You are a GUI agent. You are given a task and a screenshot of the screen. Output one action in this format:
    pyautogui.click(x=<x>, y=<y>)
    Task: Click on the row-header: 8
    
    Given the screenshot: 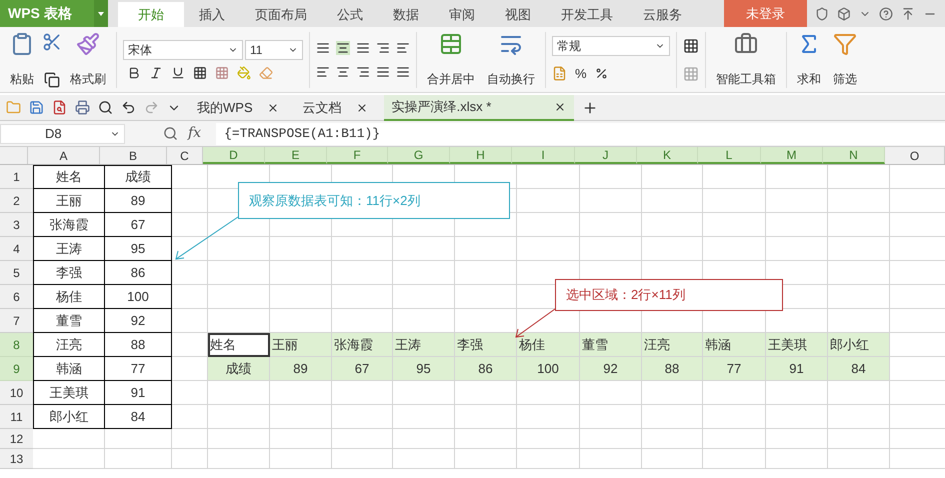 What is the action you would take?
    pyautogui.click(x=16, y=345)
    